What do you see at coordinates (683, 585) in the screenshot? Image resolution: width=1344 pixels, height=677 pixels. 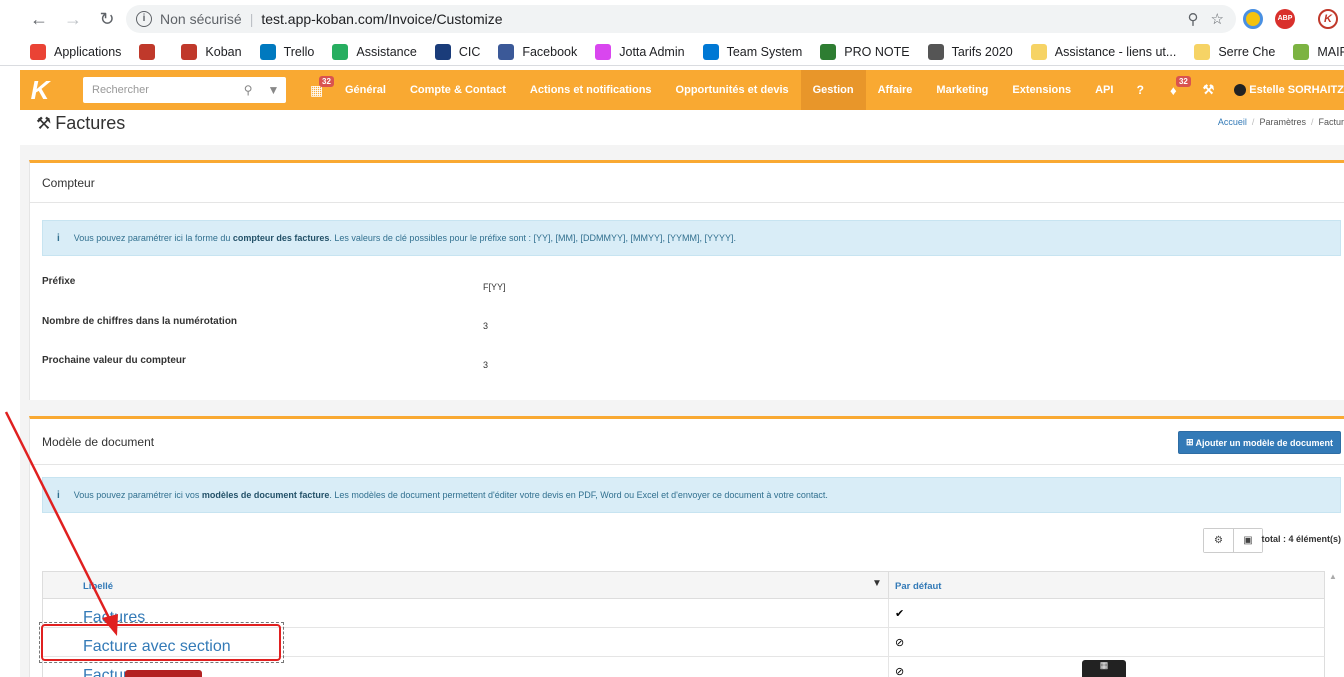 I see `table-header: Libellé ▼ Par défaut` at bounding box center [683, 585].